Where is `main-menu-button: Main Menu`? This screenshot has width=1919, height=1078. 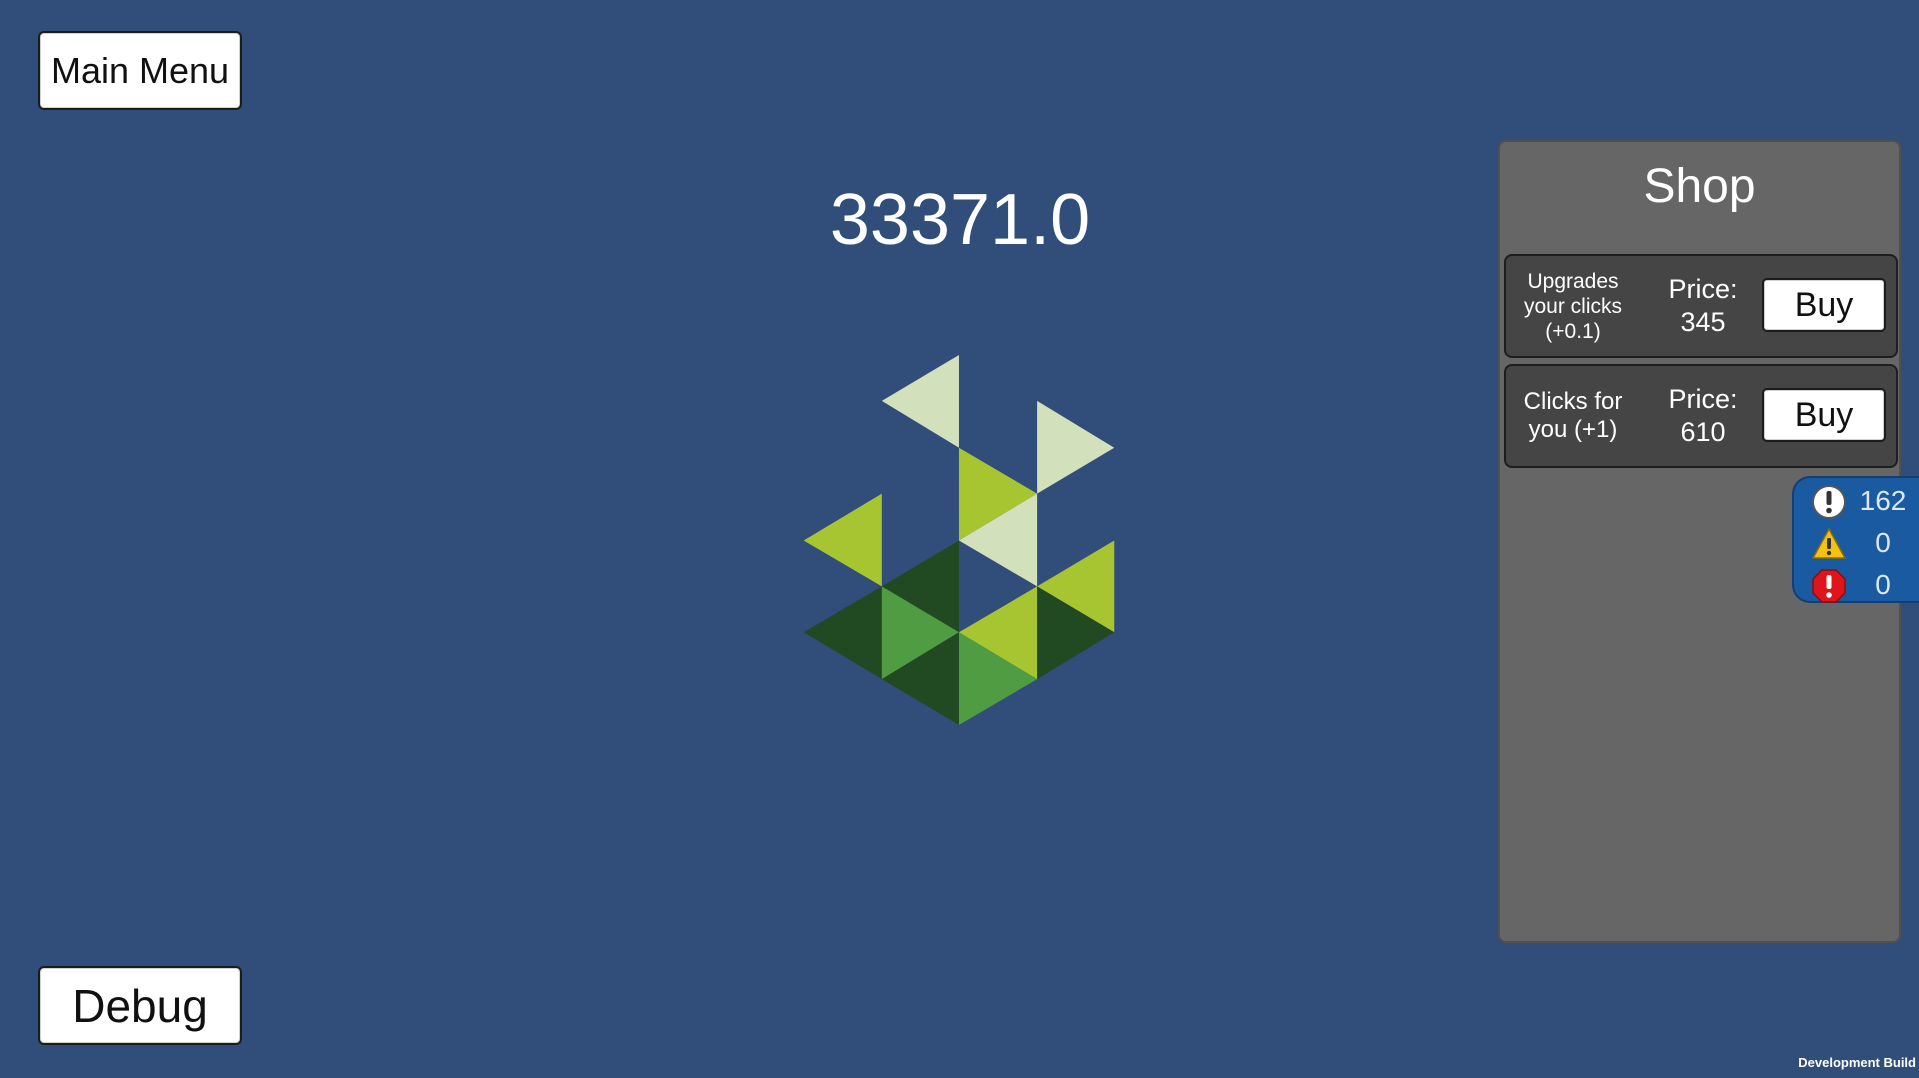
main-menu-button: Main Menu is located at coordinates (140, 70).